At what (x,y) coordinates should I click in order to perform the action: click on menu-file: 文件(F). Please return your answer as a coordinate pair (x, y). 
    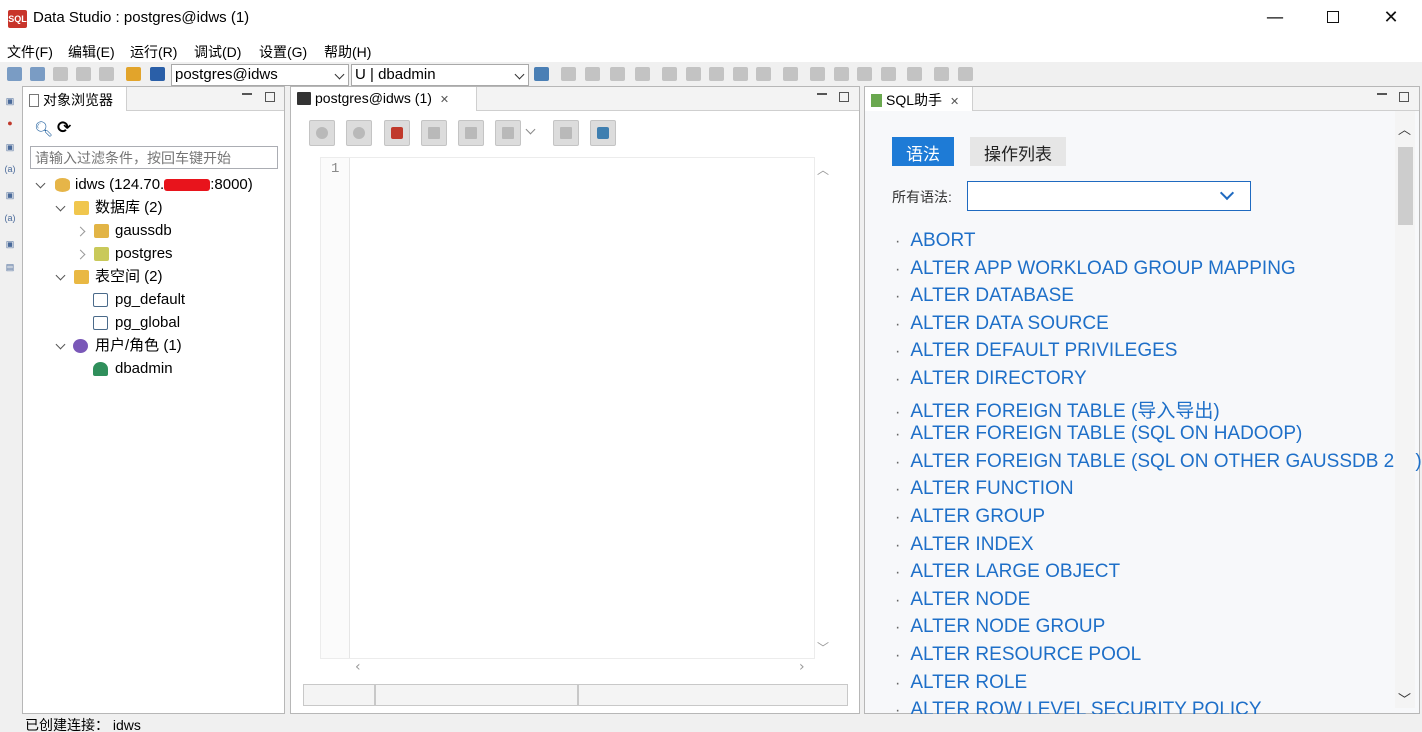
    Looking at the image, I should click on (30, 52).